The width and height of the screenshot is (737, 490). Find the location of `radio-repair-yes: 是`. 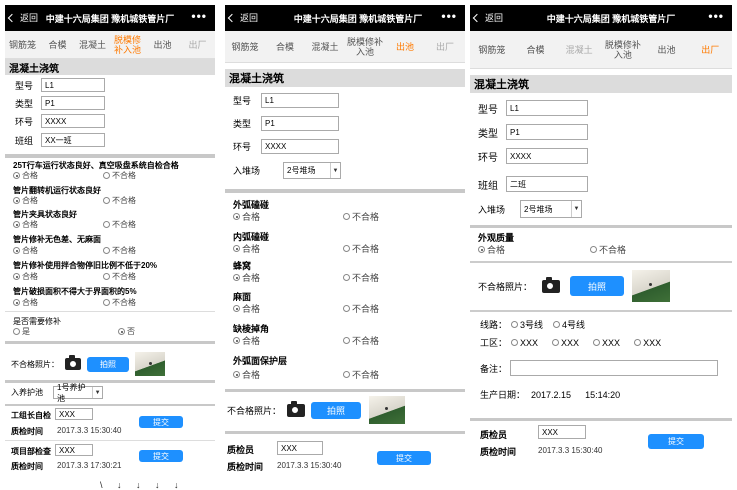

radio-repair-yes: 是 is located at coordinates (65, 331).